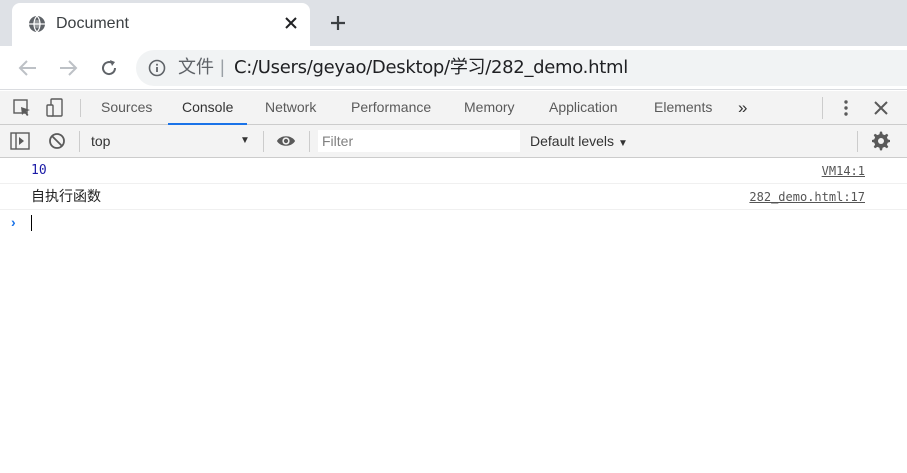 This screenshot has width=907, height=473. I want to click on close-tab-icon, so click(291, 23).